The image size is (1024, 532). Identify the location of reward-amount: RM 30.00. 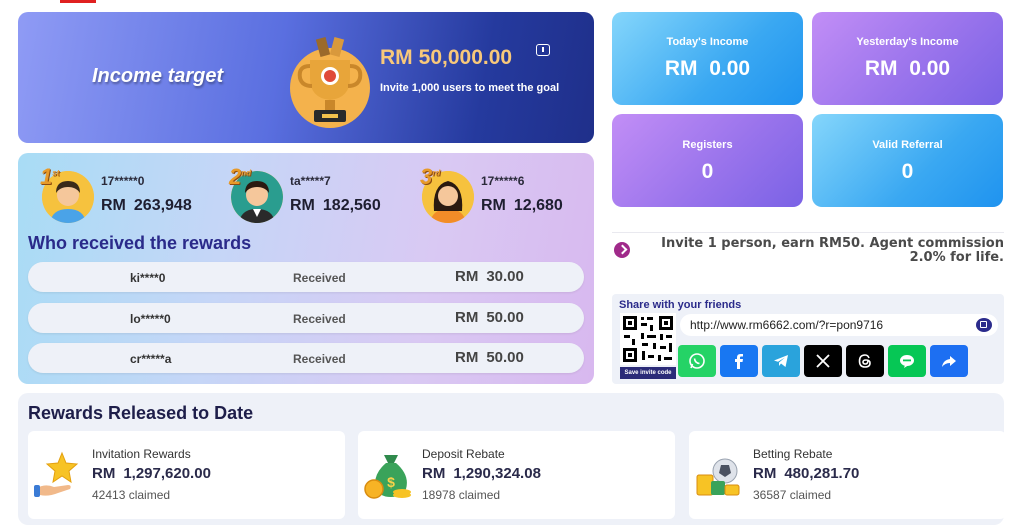
(489, 276).